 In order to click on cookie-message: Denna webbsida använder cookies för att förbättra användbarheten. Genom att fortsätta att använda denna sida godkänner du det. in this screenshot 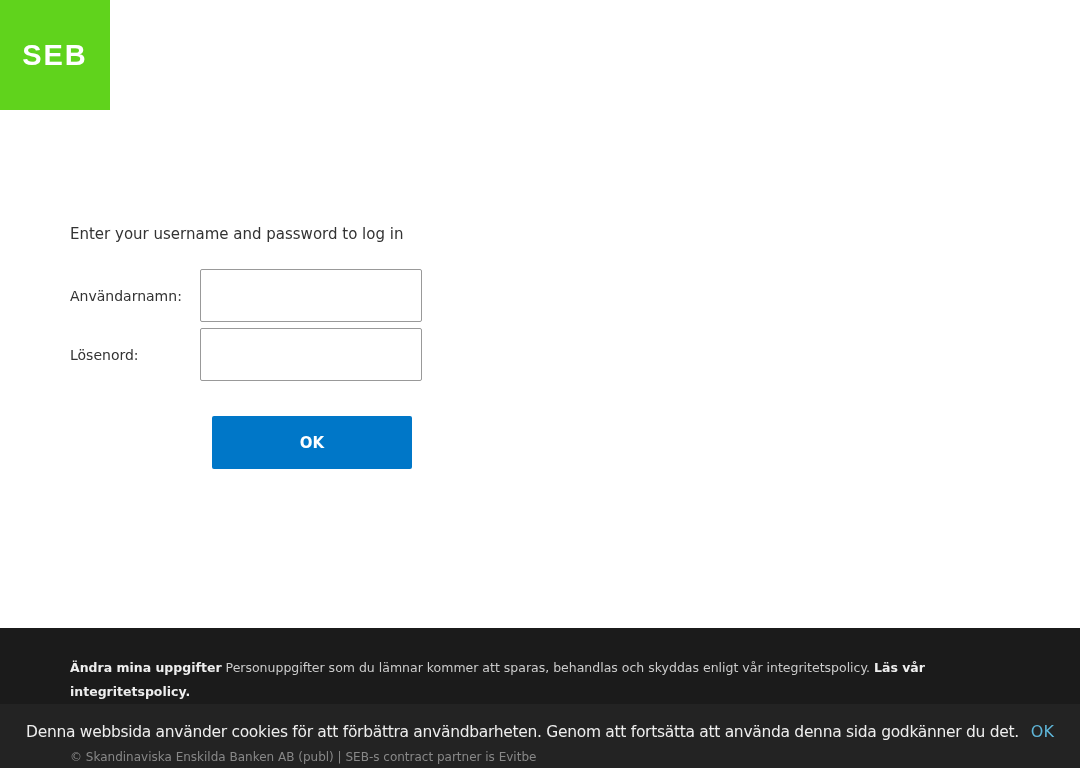, I will do `click(522, 732)`.